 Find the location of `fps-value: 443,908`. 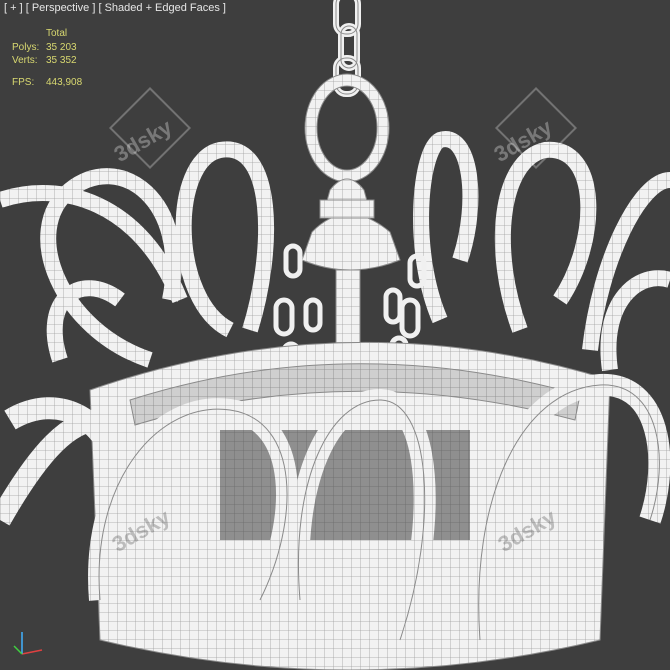

fps-value: 443,908 is located at coordinates (64, 82).